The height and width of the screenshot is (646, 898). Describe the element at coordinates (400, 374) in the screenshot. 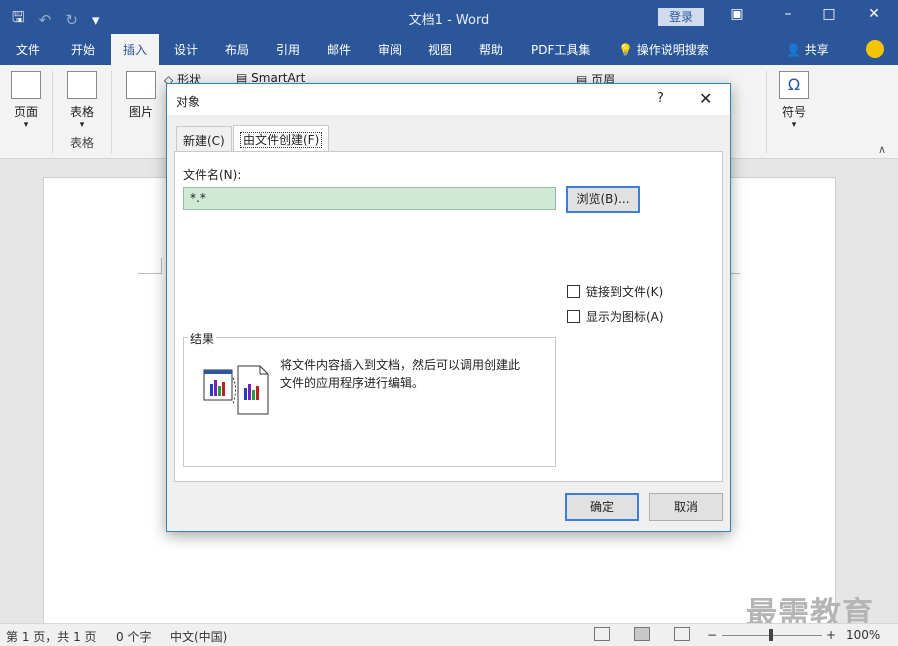

I see `result-description: 将文件内容插入到文档，然后可以调用创建此文件的应用程序进行编辑。` at that location.